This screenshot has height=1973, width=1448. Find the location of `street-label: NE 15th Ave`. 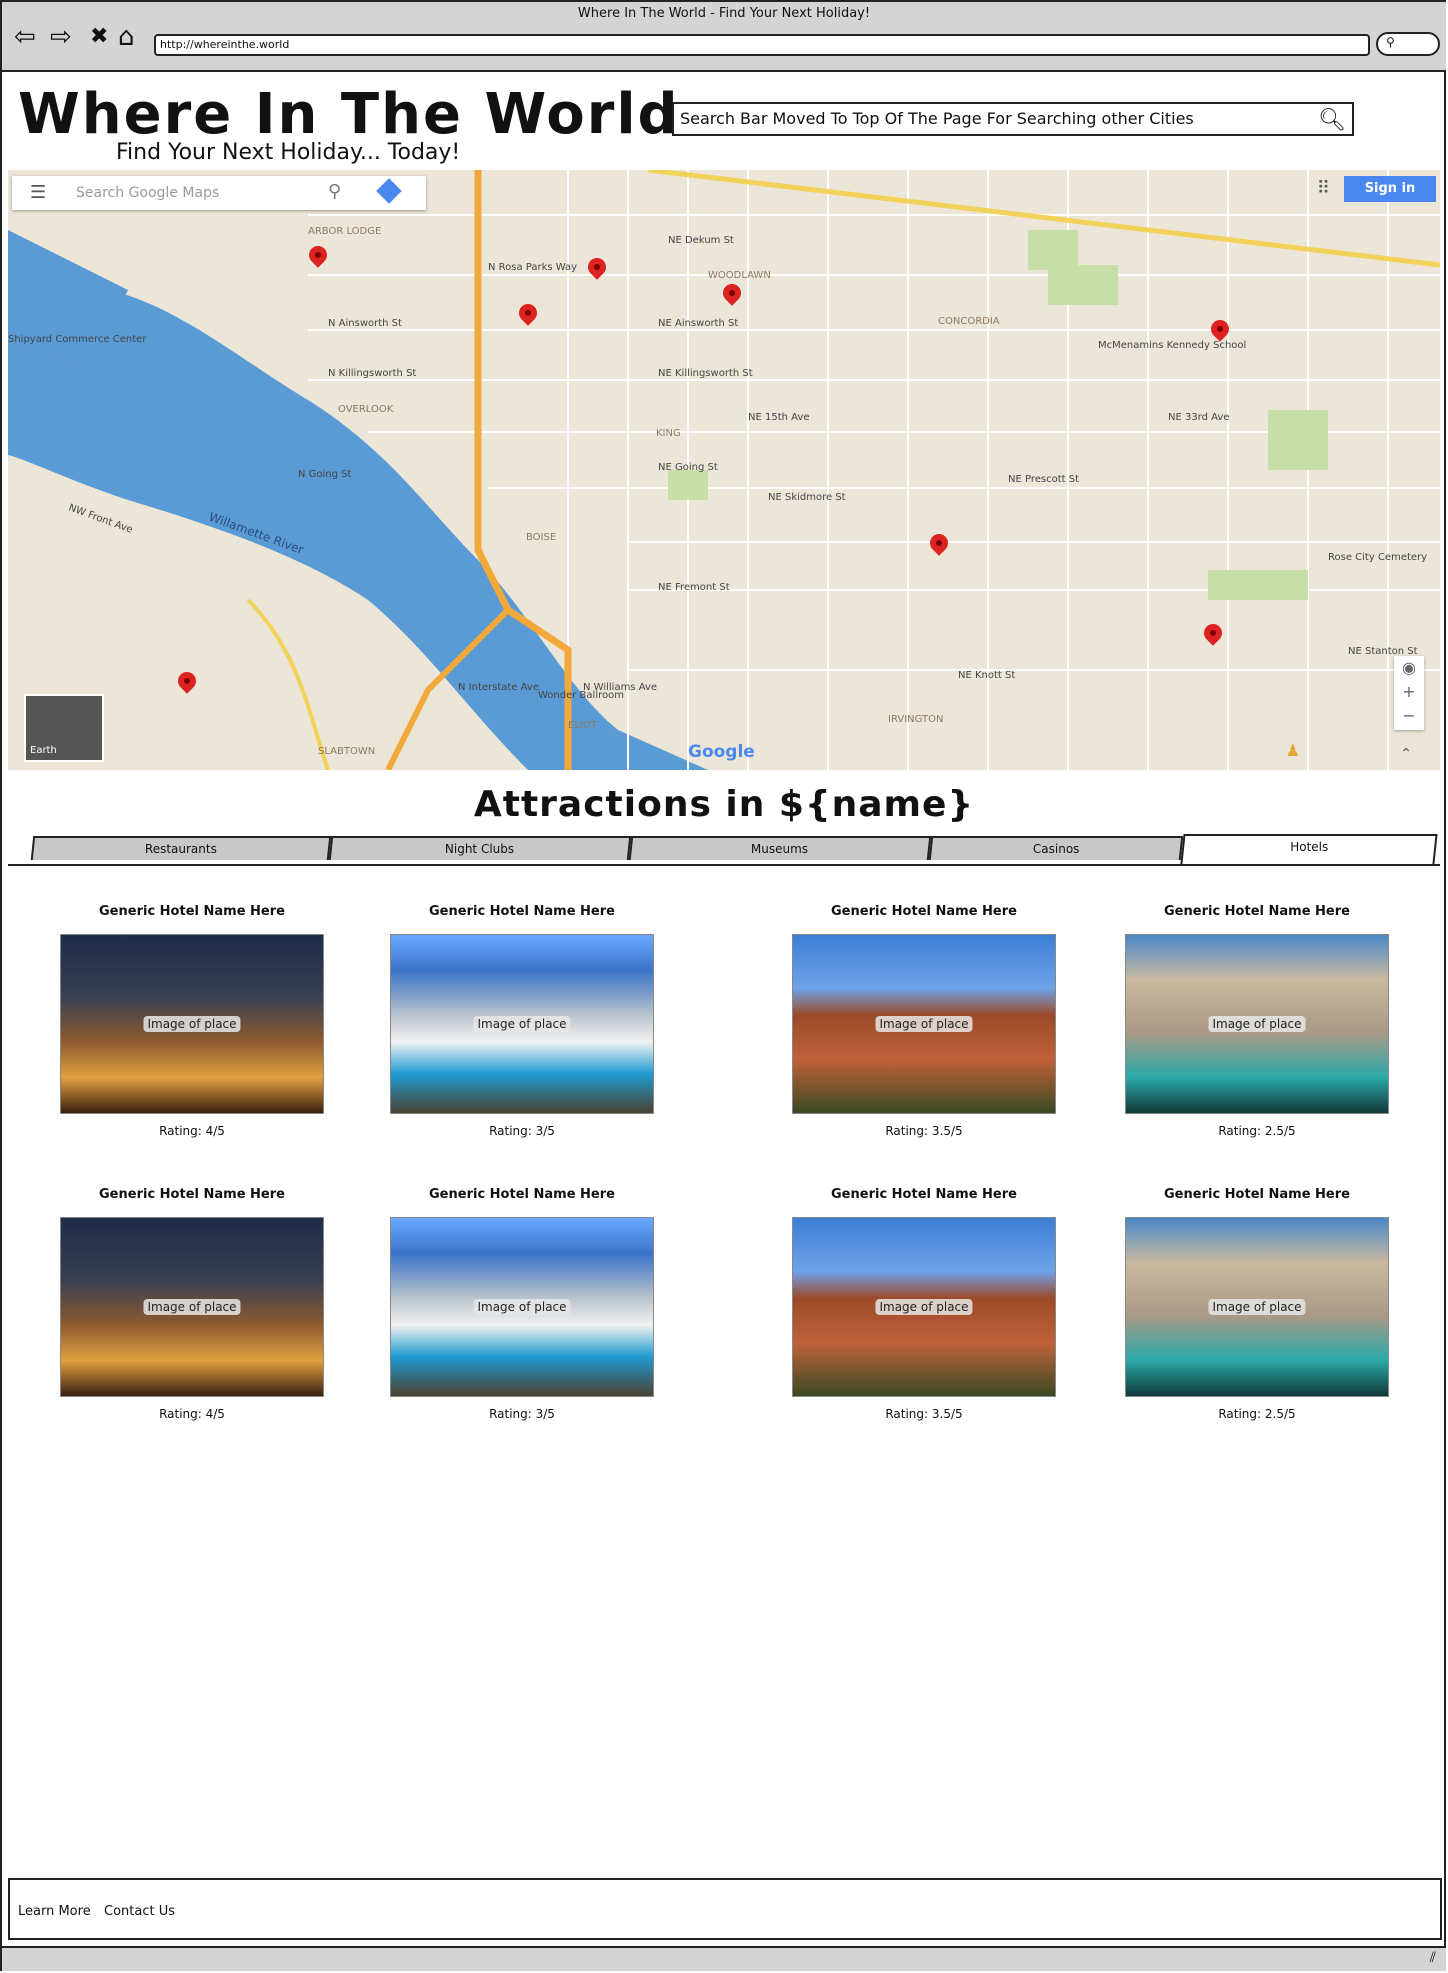

street-label: NE 15th Ave is located at coordinates (778, 417).